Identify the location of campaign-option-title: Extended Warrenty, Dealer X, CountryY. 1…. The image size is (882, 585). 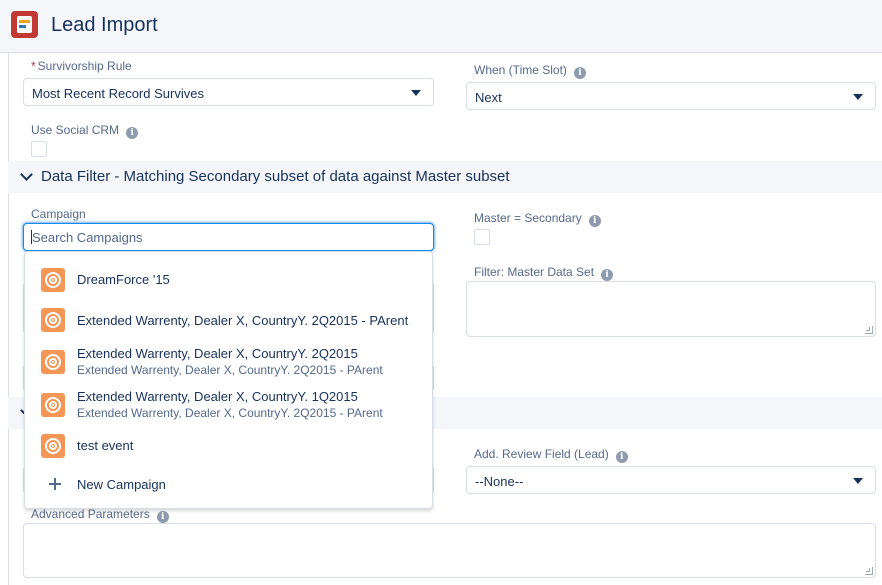
(217, 396).